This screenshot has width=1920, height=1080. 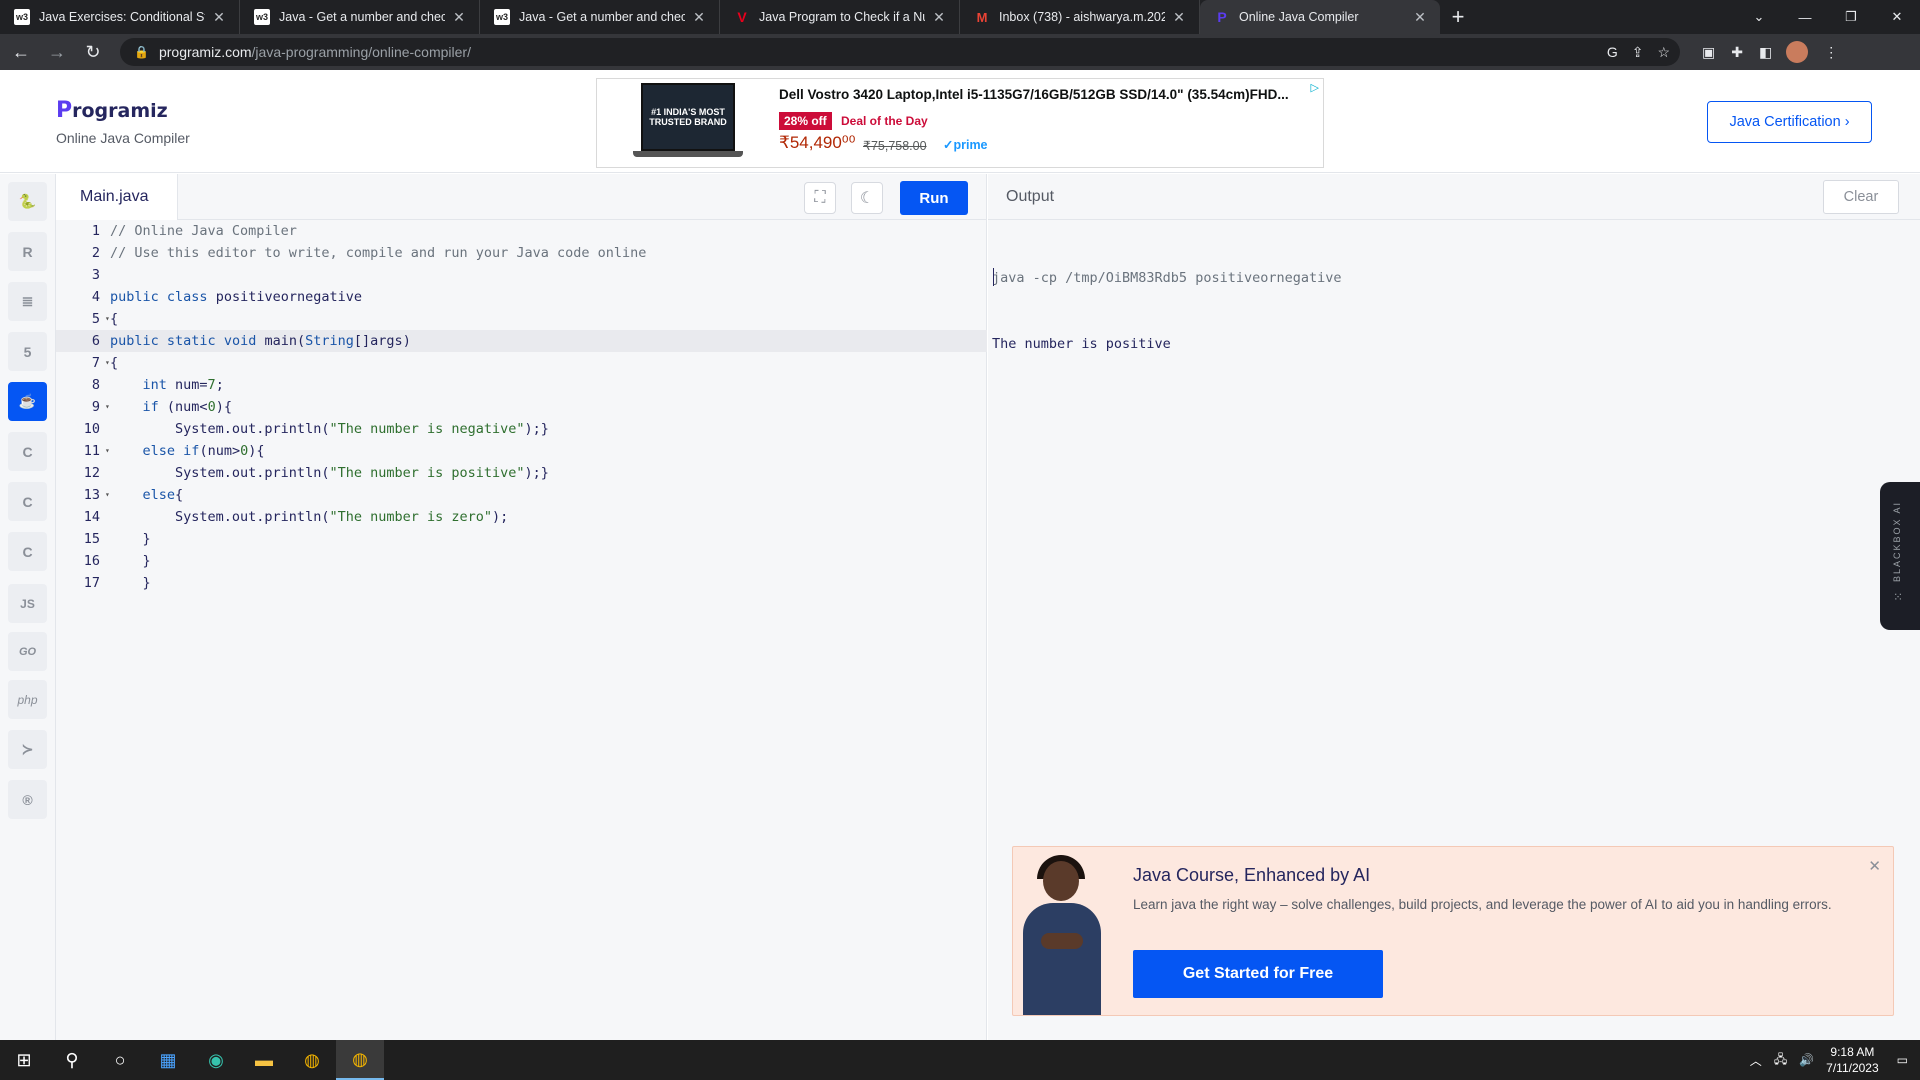 I want to click on file-explorer-icon: ▬, so click(x=264, y=1060).